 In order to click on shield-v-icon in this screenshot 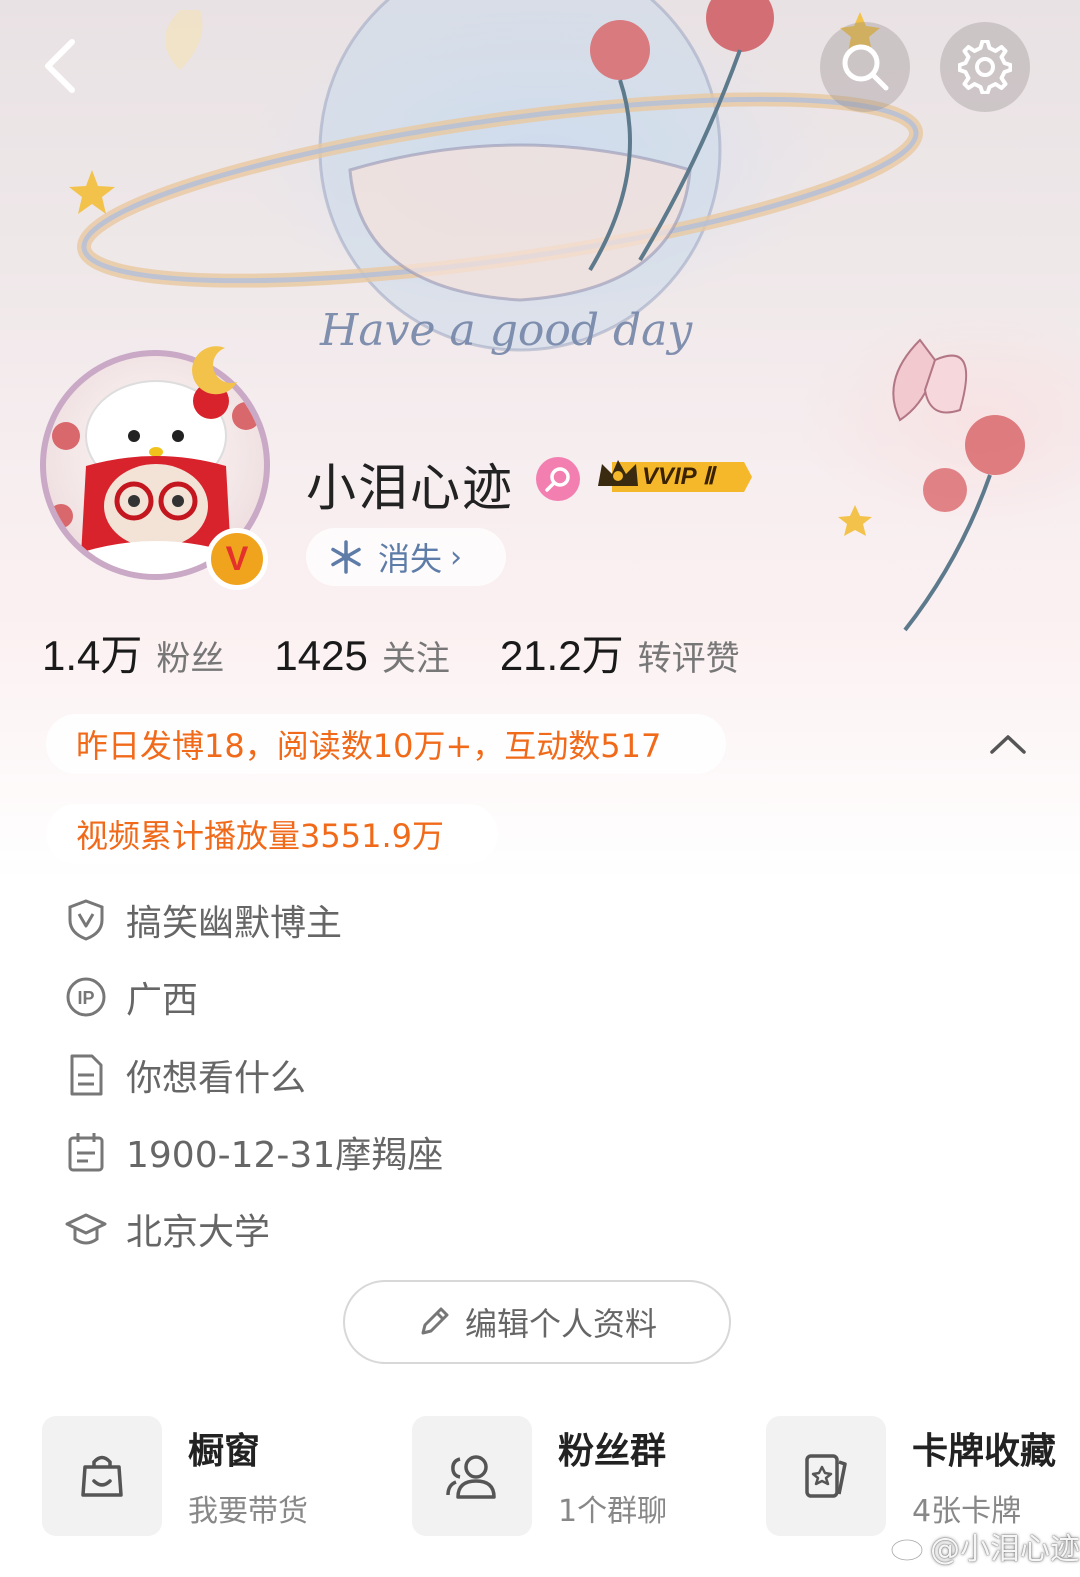, I will do `click(86, 920)`.